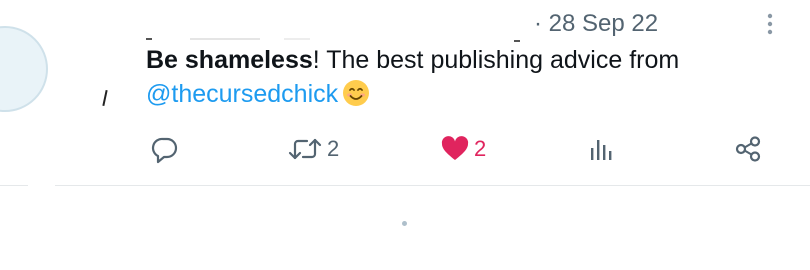  What do you see at coordinates (305, 149) in the screenshot?
I see `retweet-icon` at bounding box center [305, 149].